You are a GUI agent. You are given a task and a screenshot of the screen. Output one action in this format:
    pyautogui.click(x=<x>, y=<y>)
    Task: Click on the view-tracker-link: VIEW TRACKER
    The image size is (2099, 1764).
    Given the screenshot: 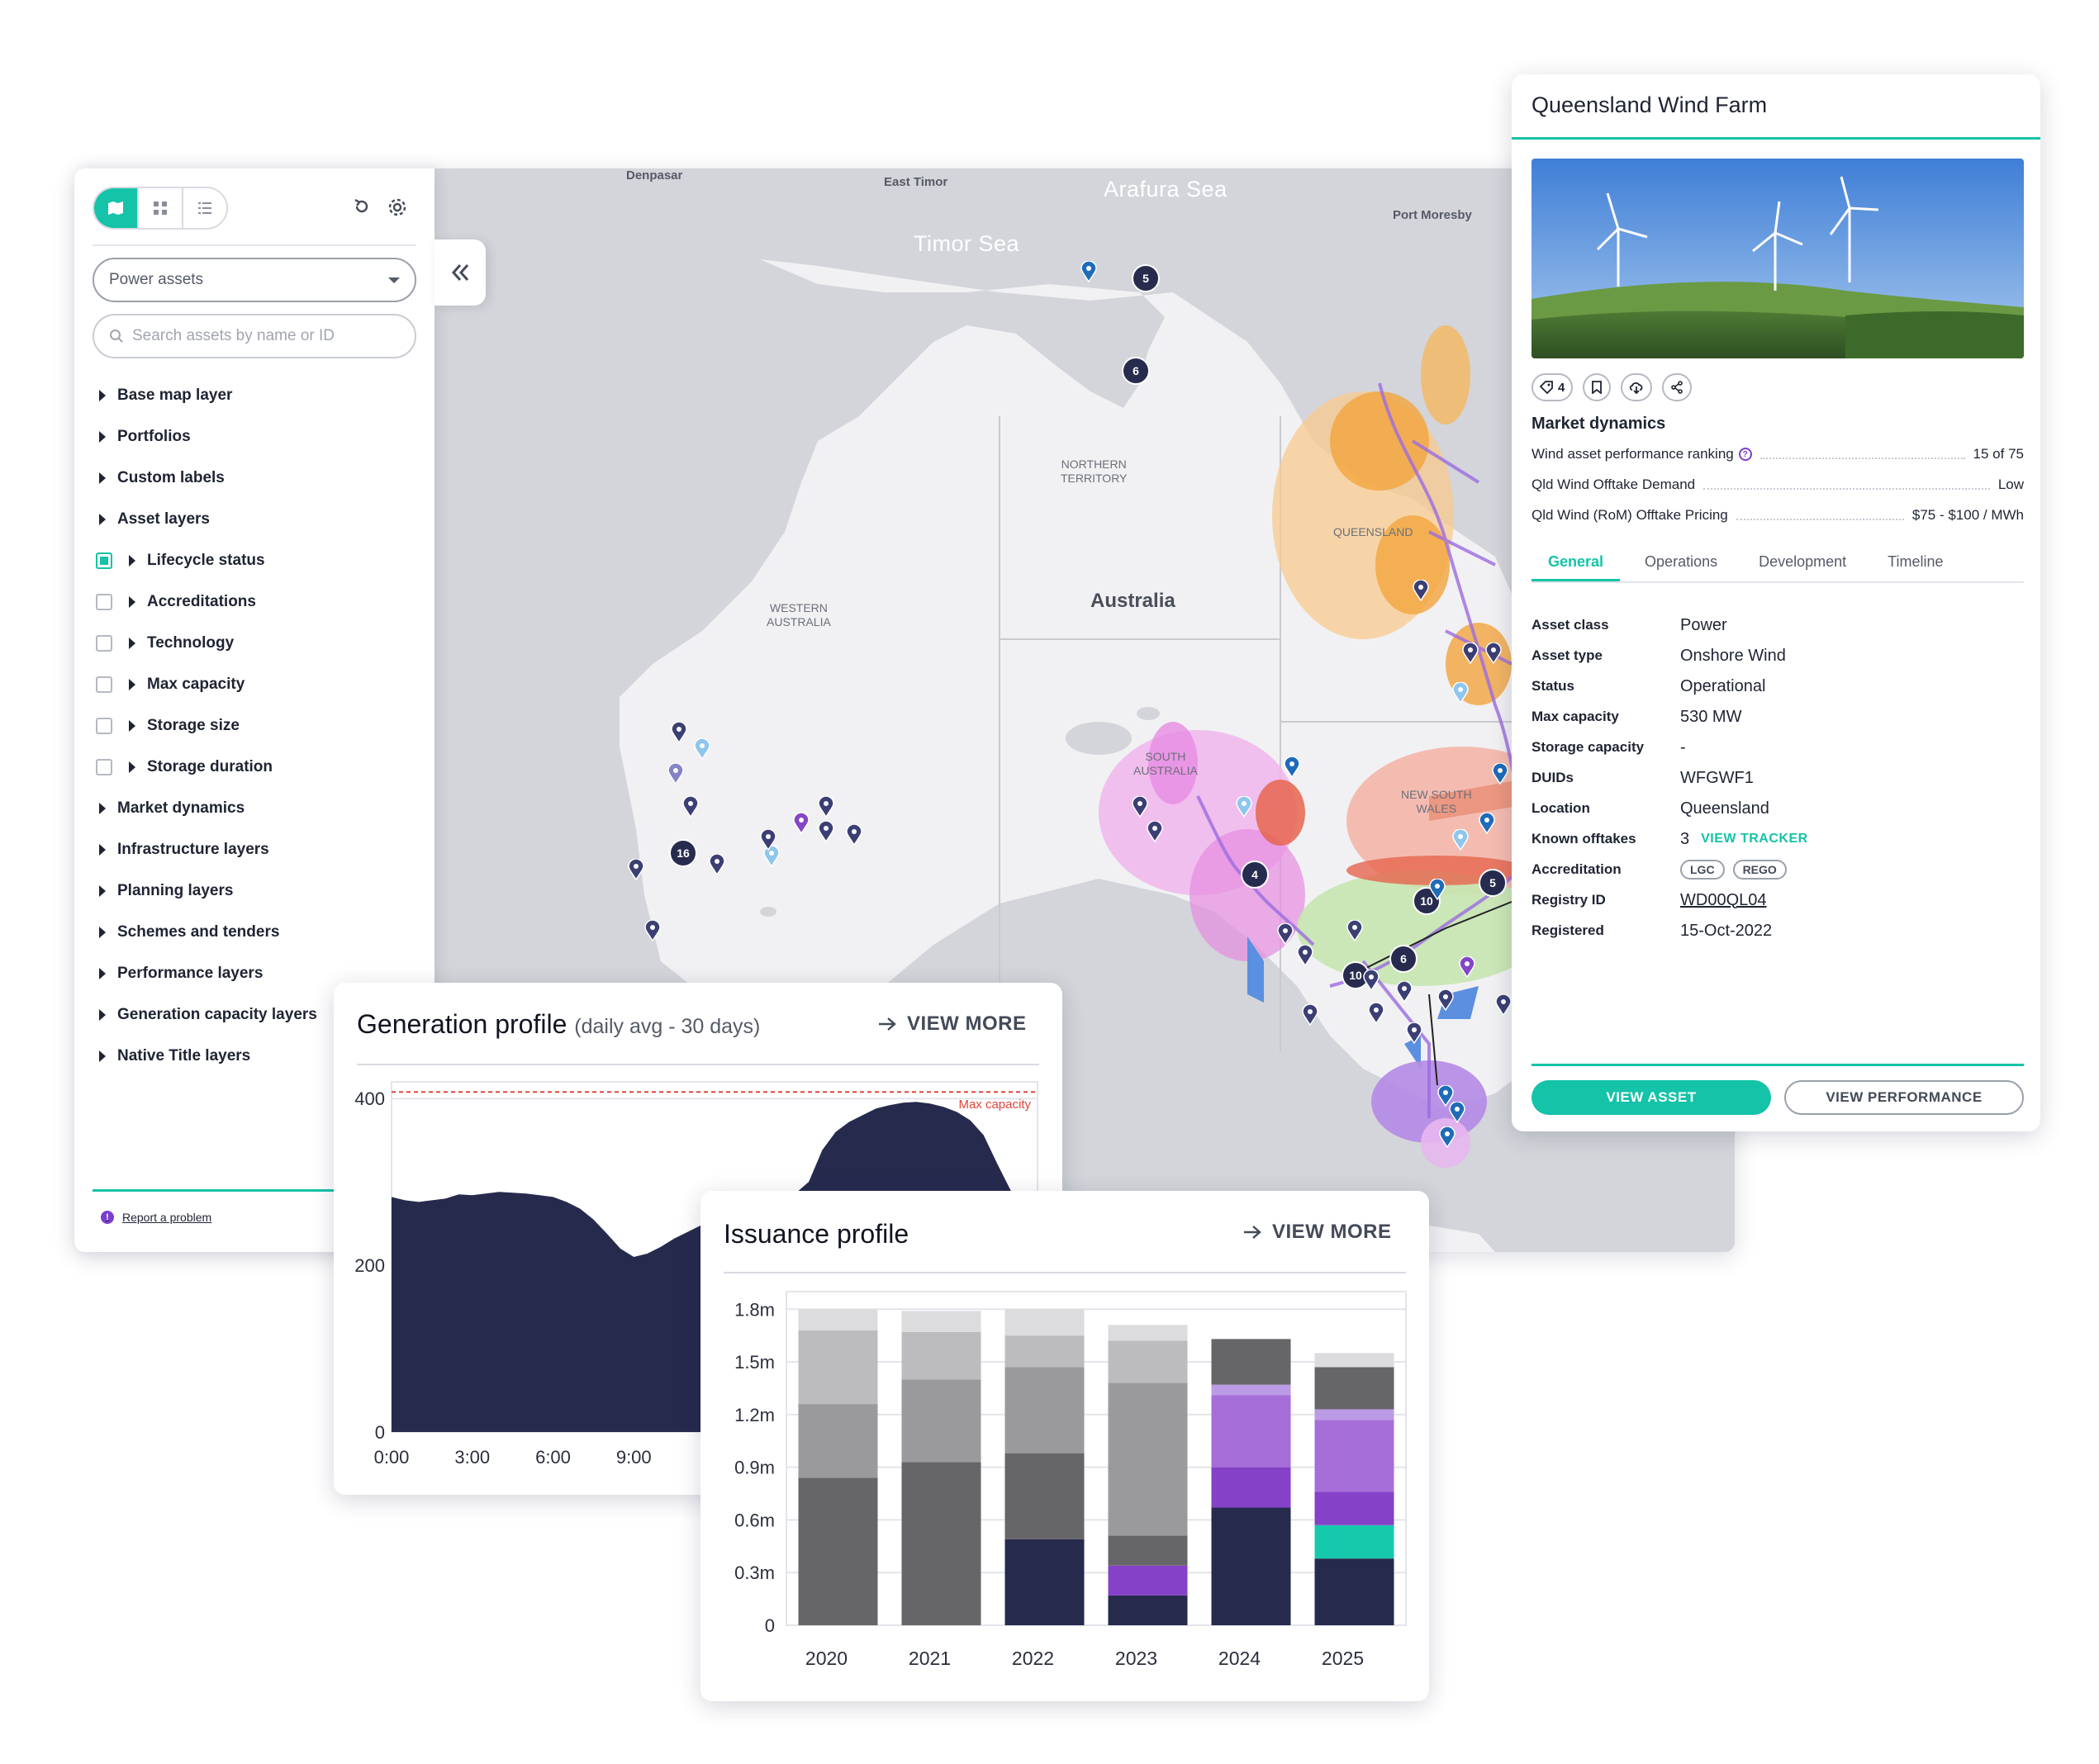 What is the action you would take?
    pyautogui.click(x=1754, y=839)
    